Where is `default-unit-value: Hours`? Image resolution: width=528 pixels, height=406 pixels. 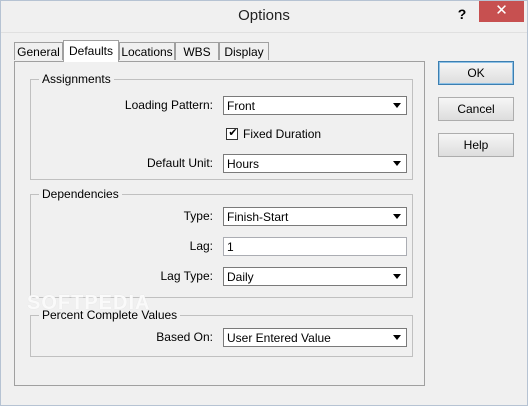
default-unit-value: Hours is located at coordinates (243, 164).